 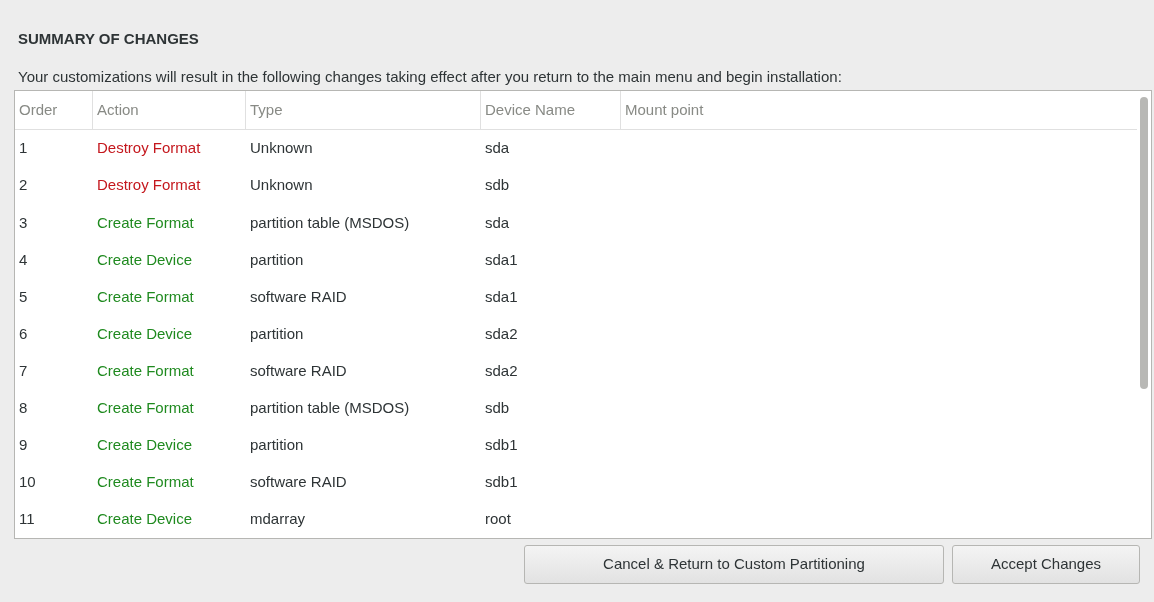 What do you see at coordinates (498, 519) in the screenshot?
I see `table-cell-text: root` at bounding box center [498, 519].